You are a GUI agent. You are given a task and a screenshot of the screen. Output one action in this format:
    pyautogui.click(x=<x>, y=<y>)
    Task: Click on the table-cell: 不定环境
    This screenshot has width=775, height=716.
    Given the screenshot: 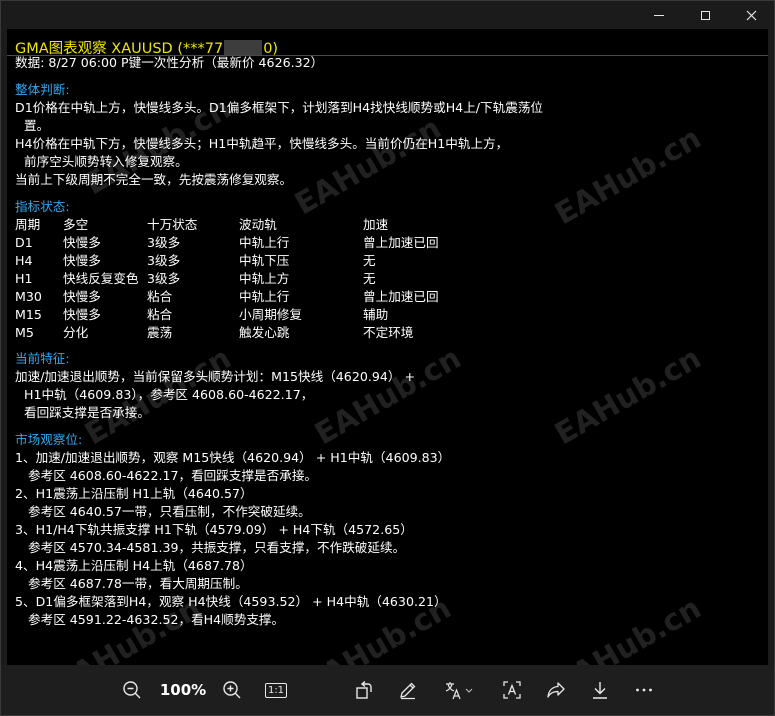 What is the action you would take?
    pyautogui.click(x=388, y=332)
    